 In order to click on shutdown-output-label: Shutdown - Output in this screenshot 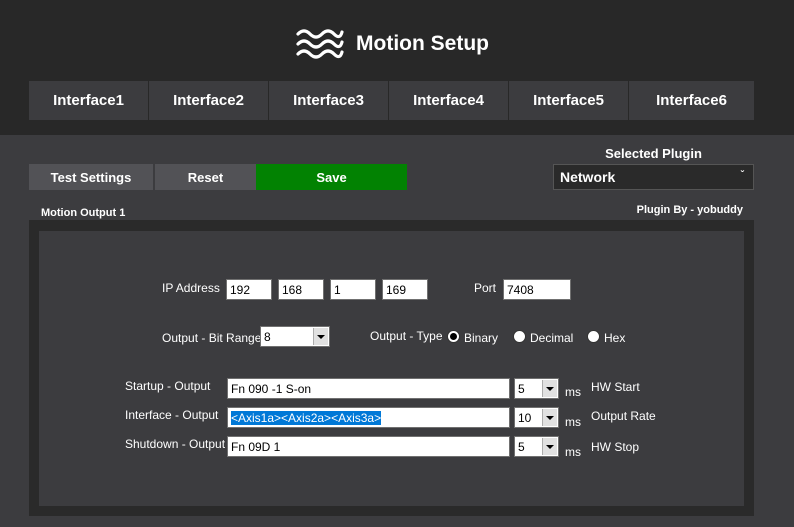, I will do `click(175, 444)`.